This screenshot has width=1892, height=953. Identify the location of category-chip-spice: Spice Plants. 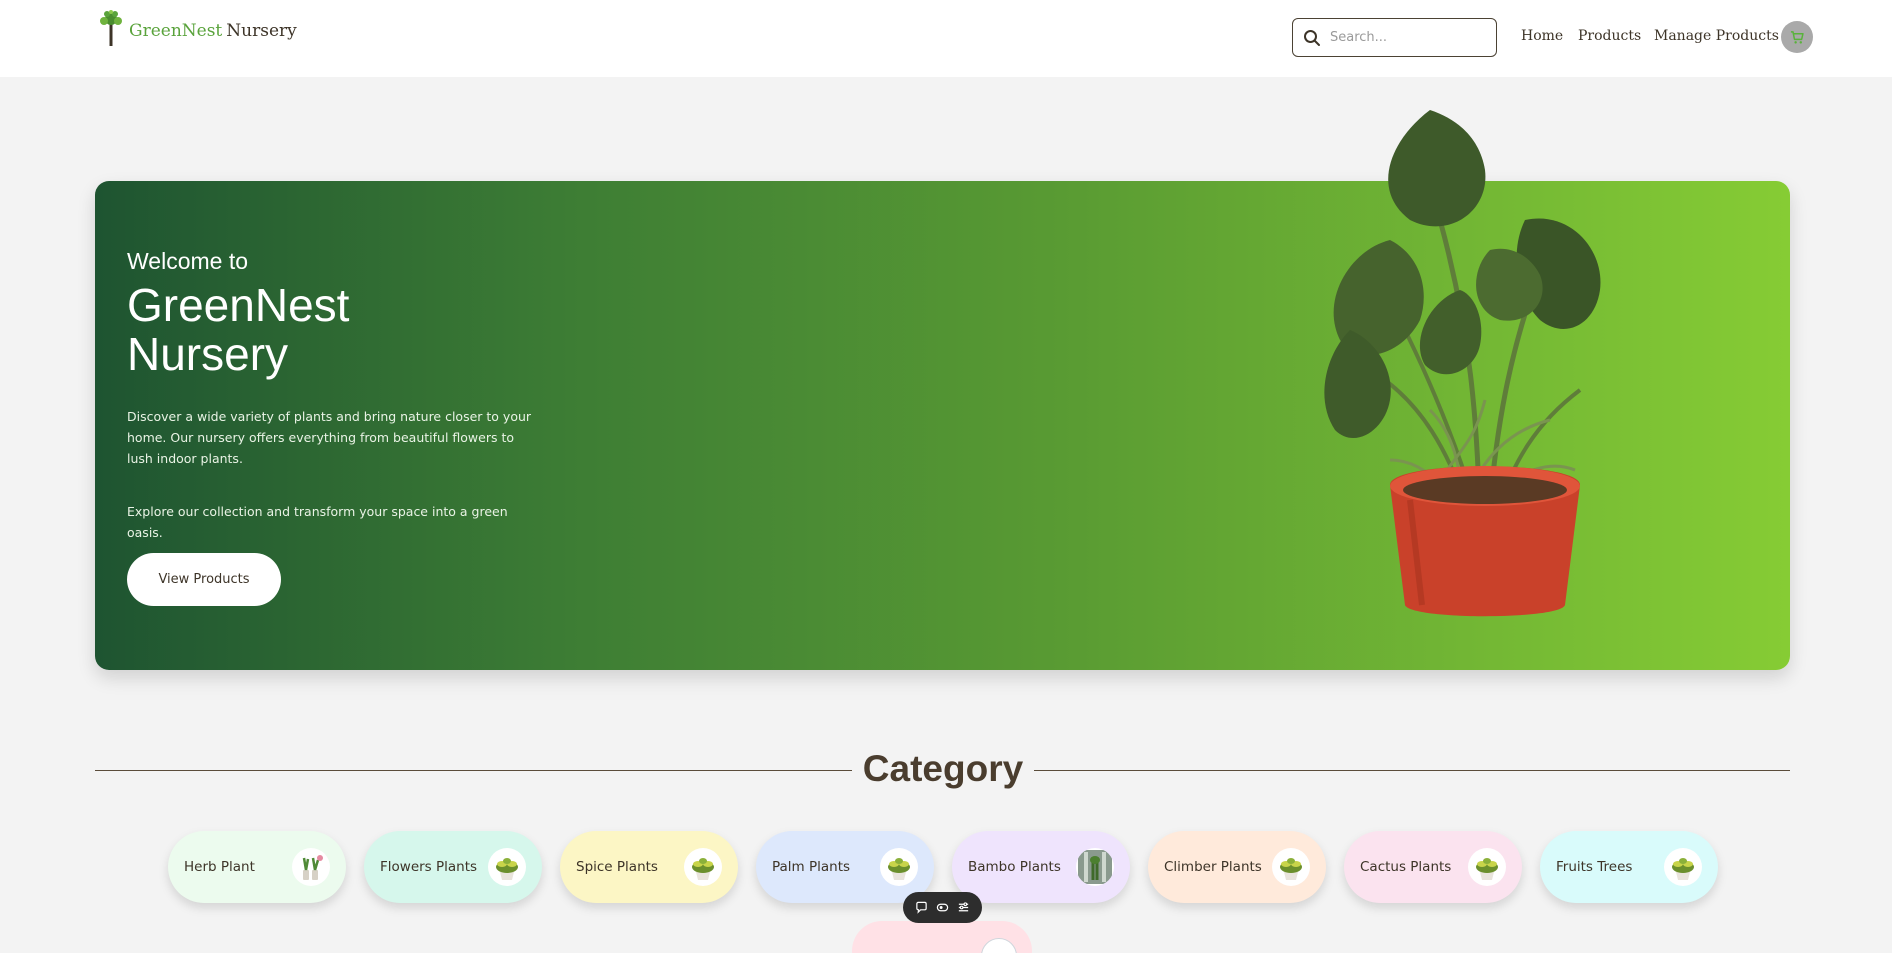
(649, 867).